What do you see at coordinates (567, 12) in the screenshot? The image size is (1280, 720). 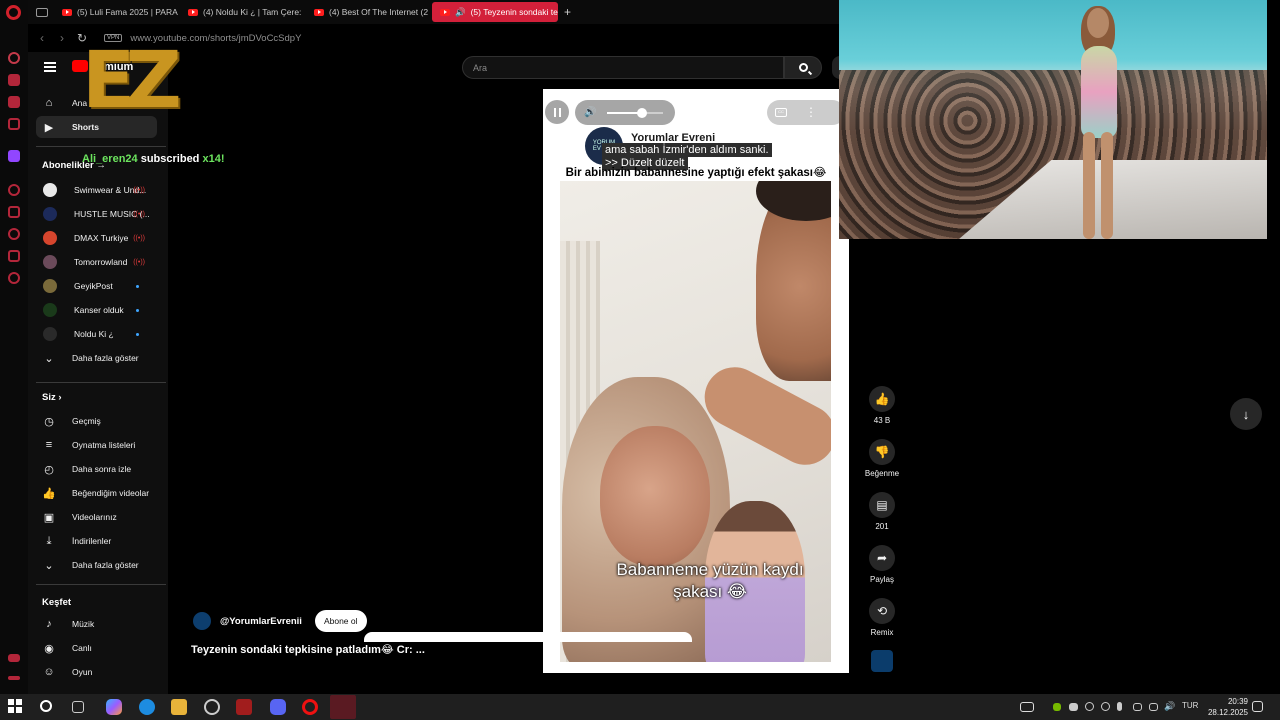 I see `new-tab-button: +` at bounding box center [567, 12].